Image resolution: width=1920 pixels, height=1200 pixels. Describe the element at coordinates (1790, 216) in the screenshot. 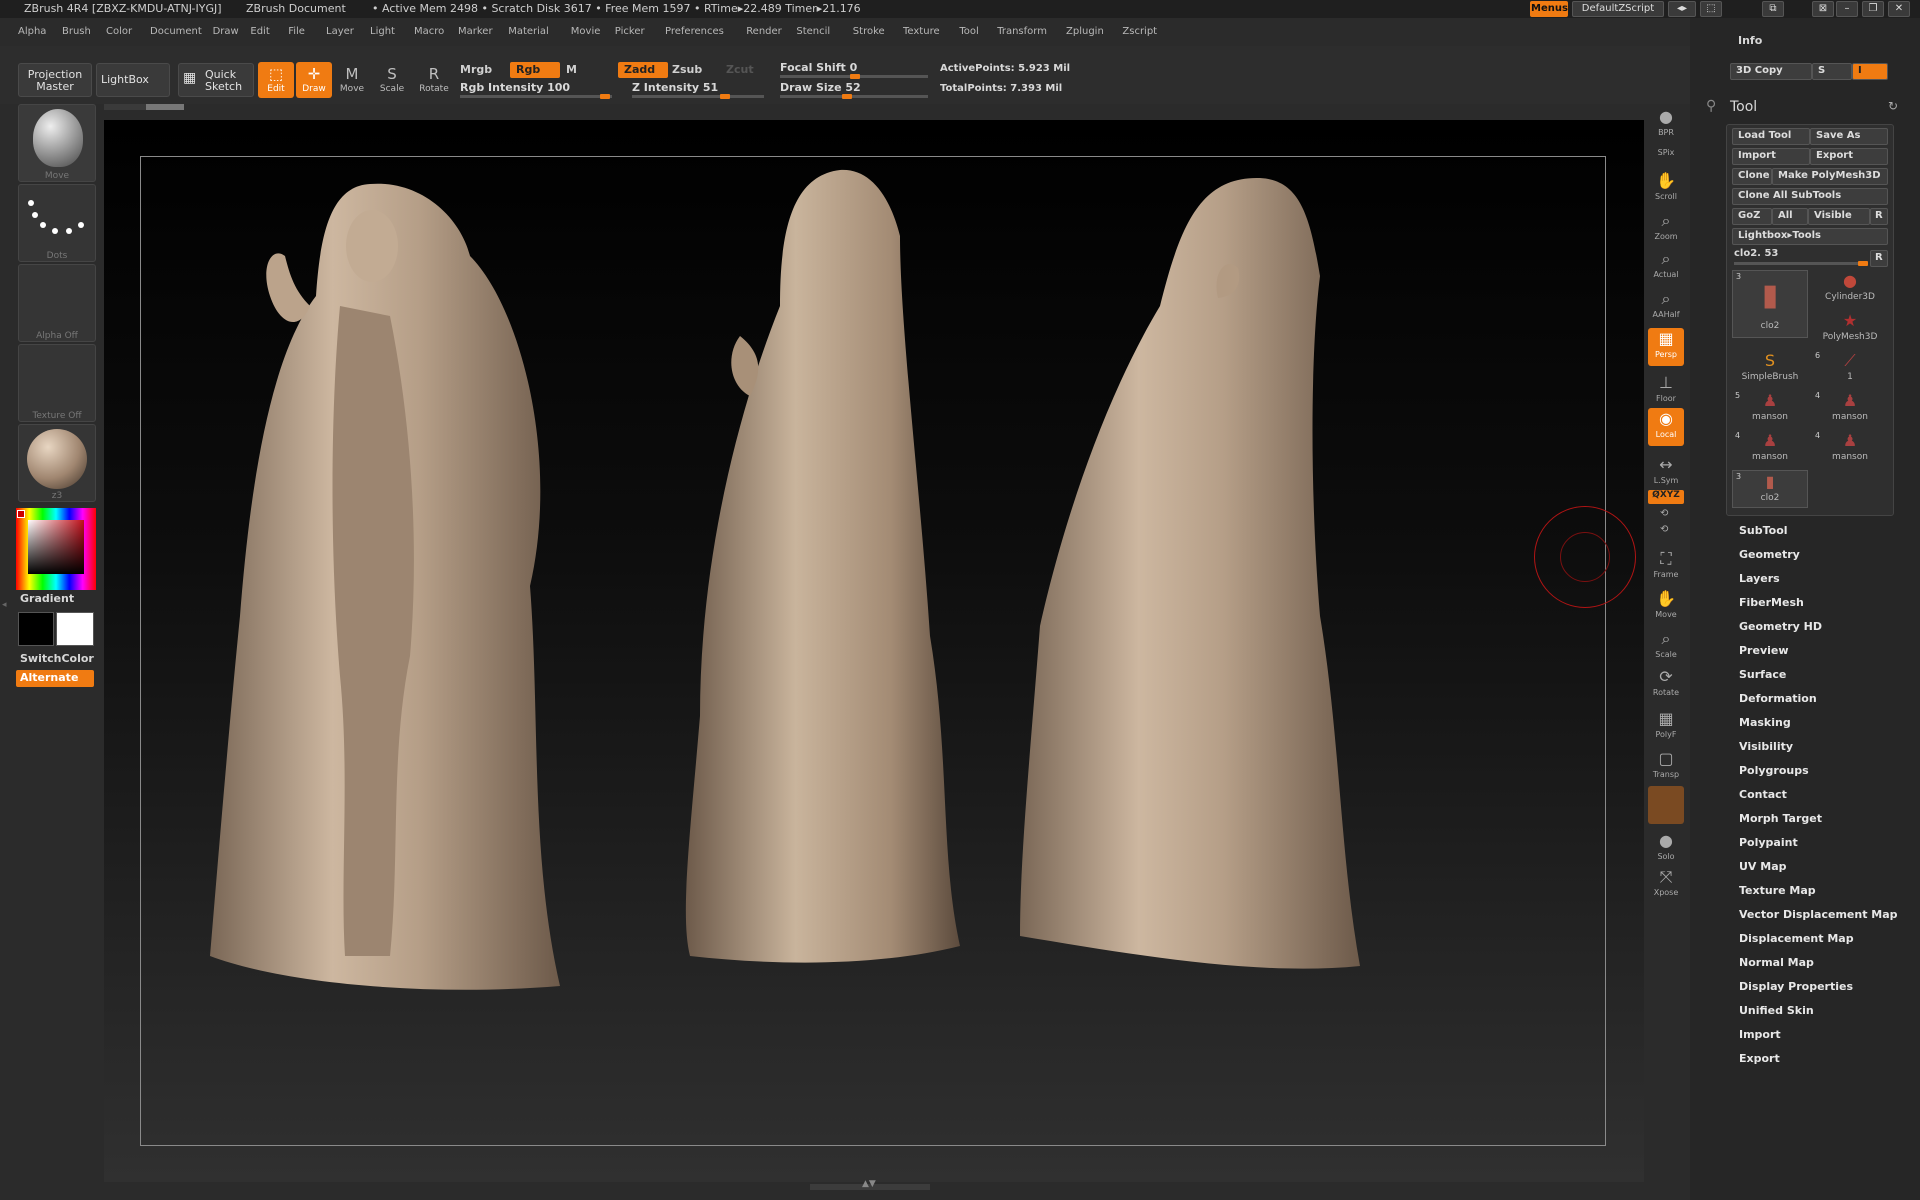

I see `all-button: All` at that location.